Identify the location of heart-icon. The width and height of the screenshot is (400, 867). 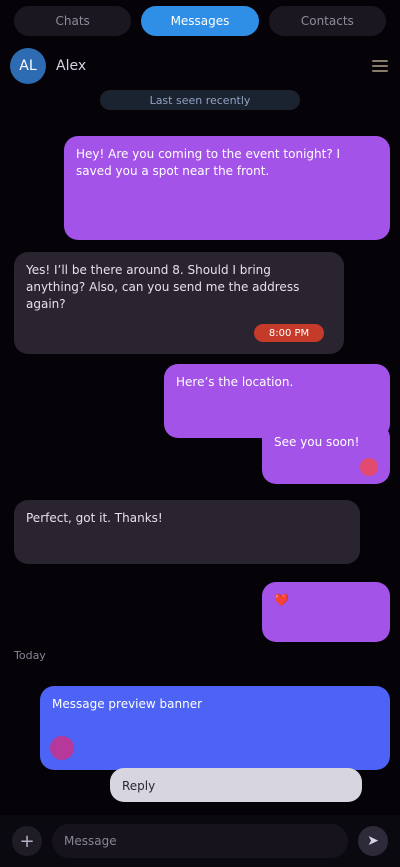
(369, 467).